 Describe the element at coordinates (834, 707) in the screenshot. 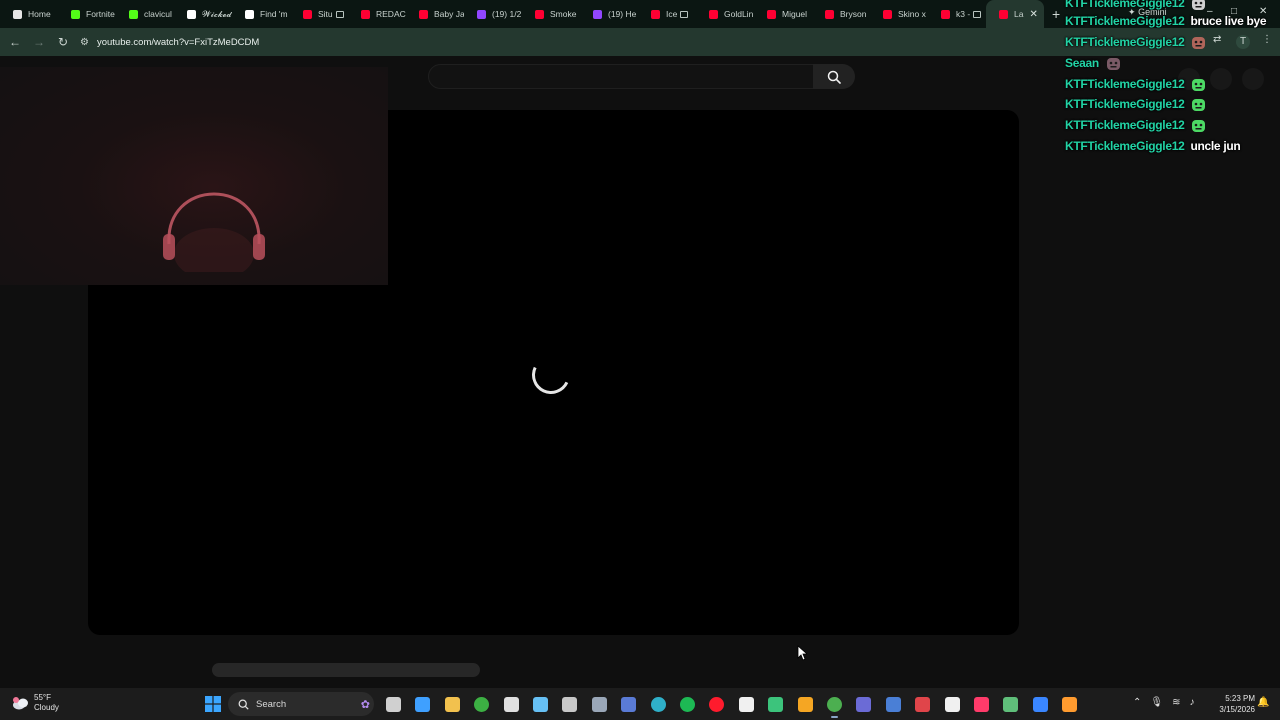

I see `chrome-icon` at that location.